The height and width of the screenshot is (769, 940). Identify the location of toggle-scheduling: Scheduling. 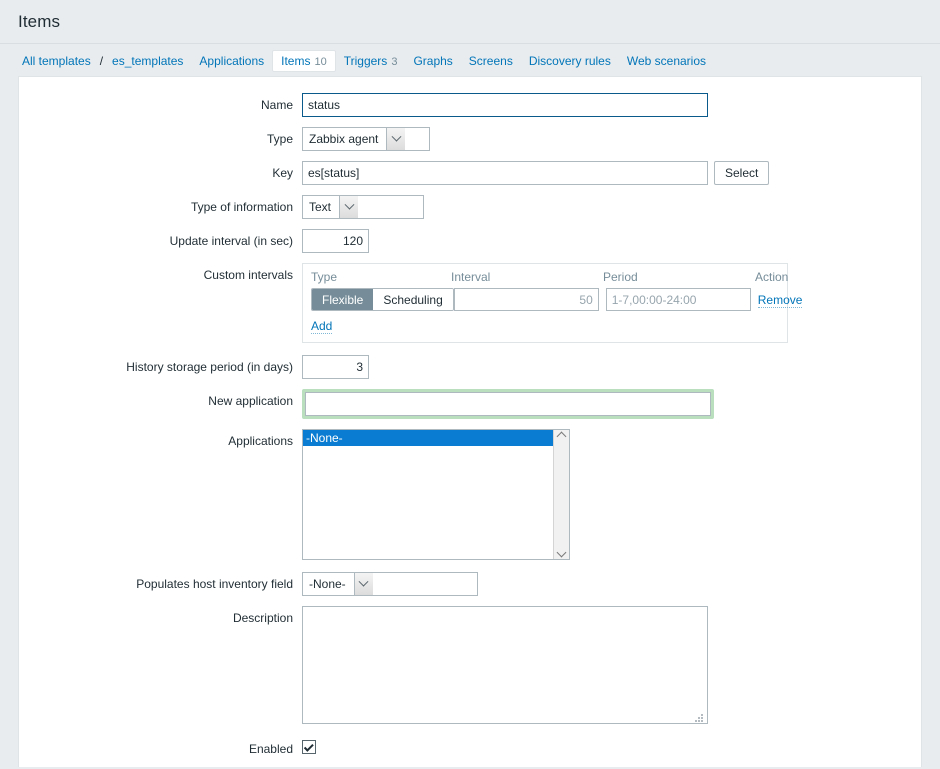
(413, 299).